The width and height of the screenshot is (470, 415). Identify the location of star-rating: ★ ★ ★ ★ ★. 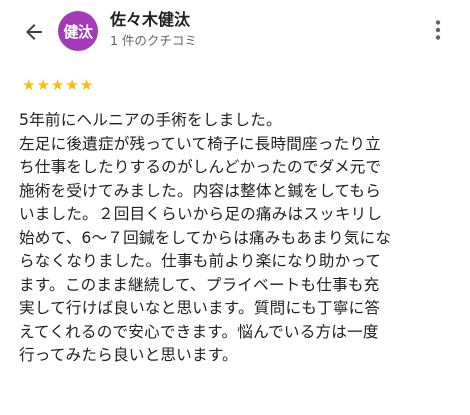
(57, 85).